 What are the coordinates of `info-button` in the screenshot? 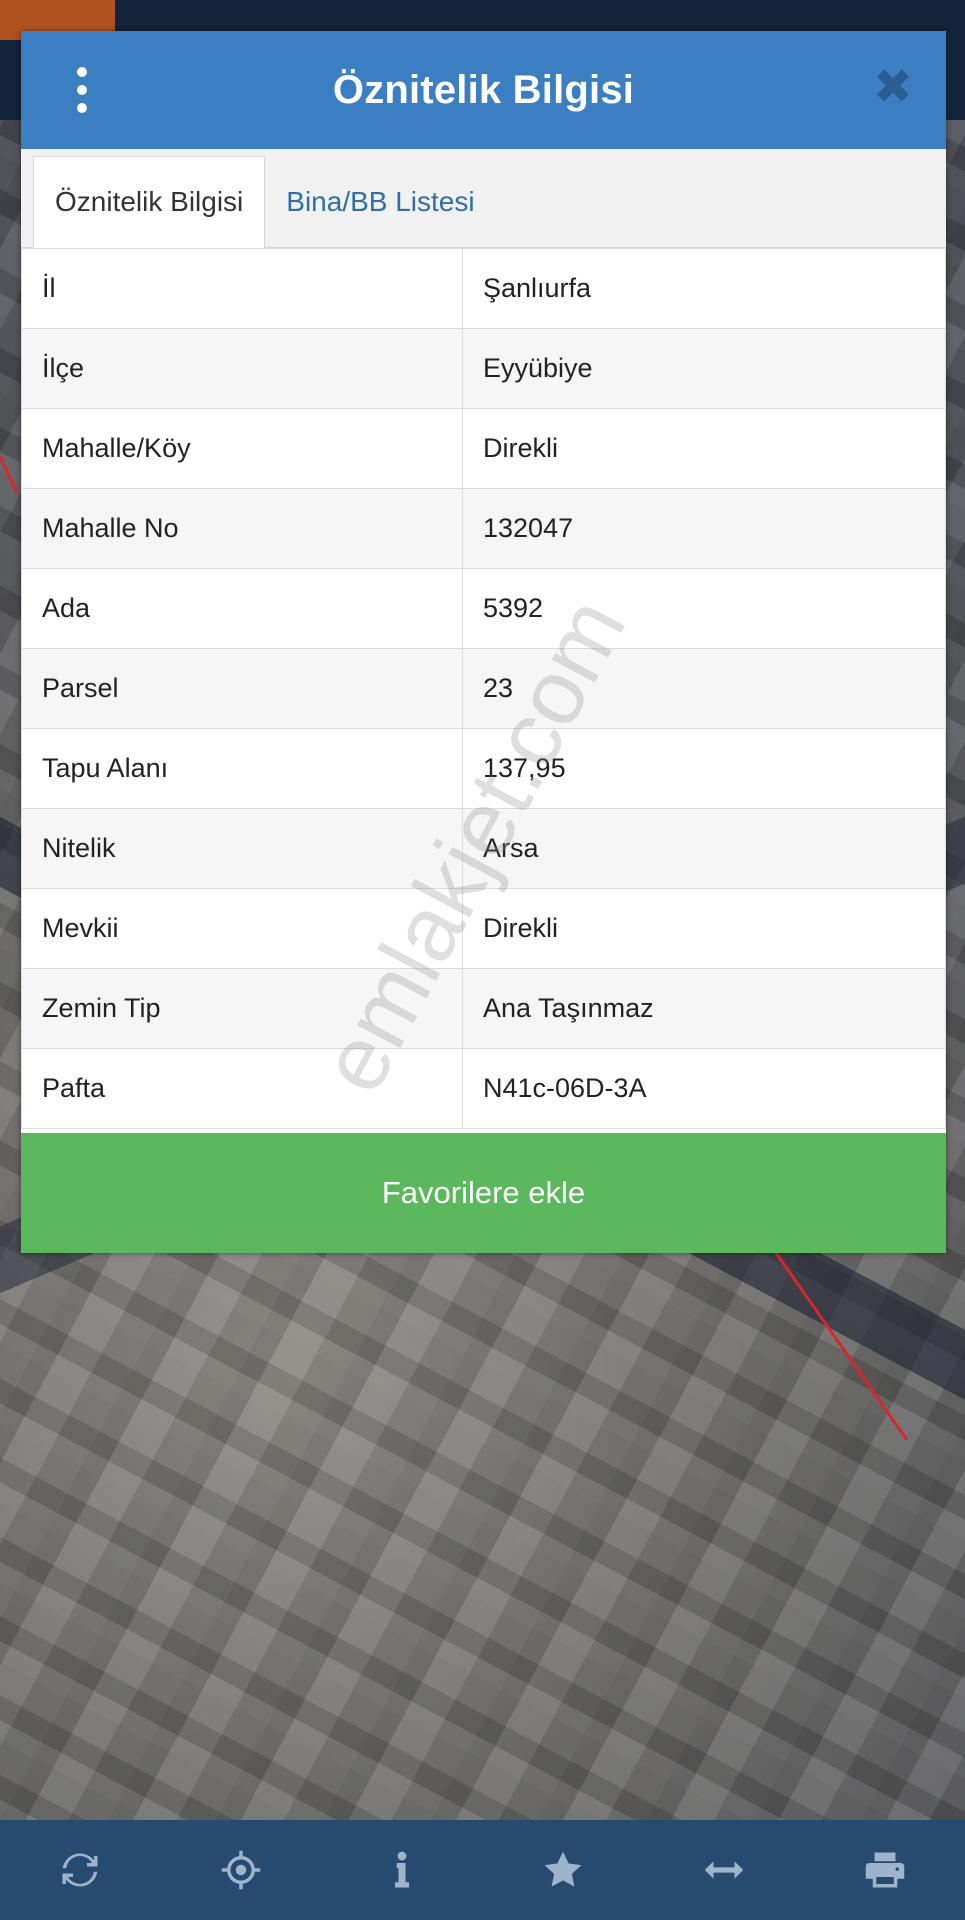 It's located at (402, 1870).